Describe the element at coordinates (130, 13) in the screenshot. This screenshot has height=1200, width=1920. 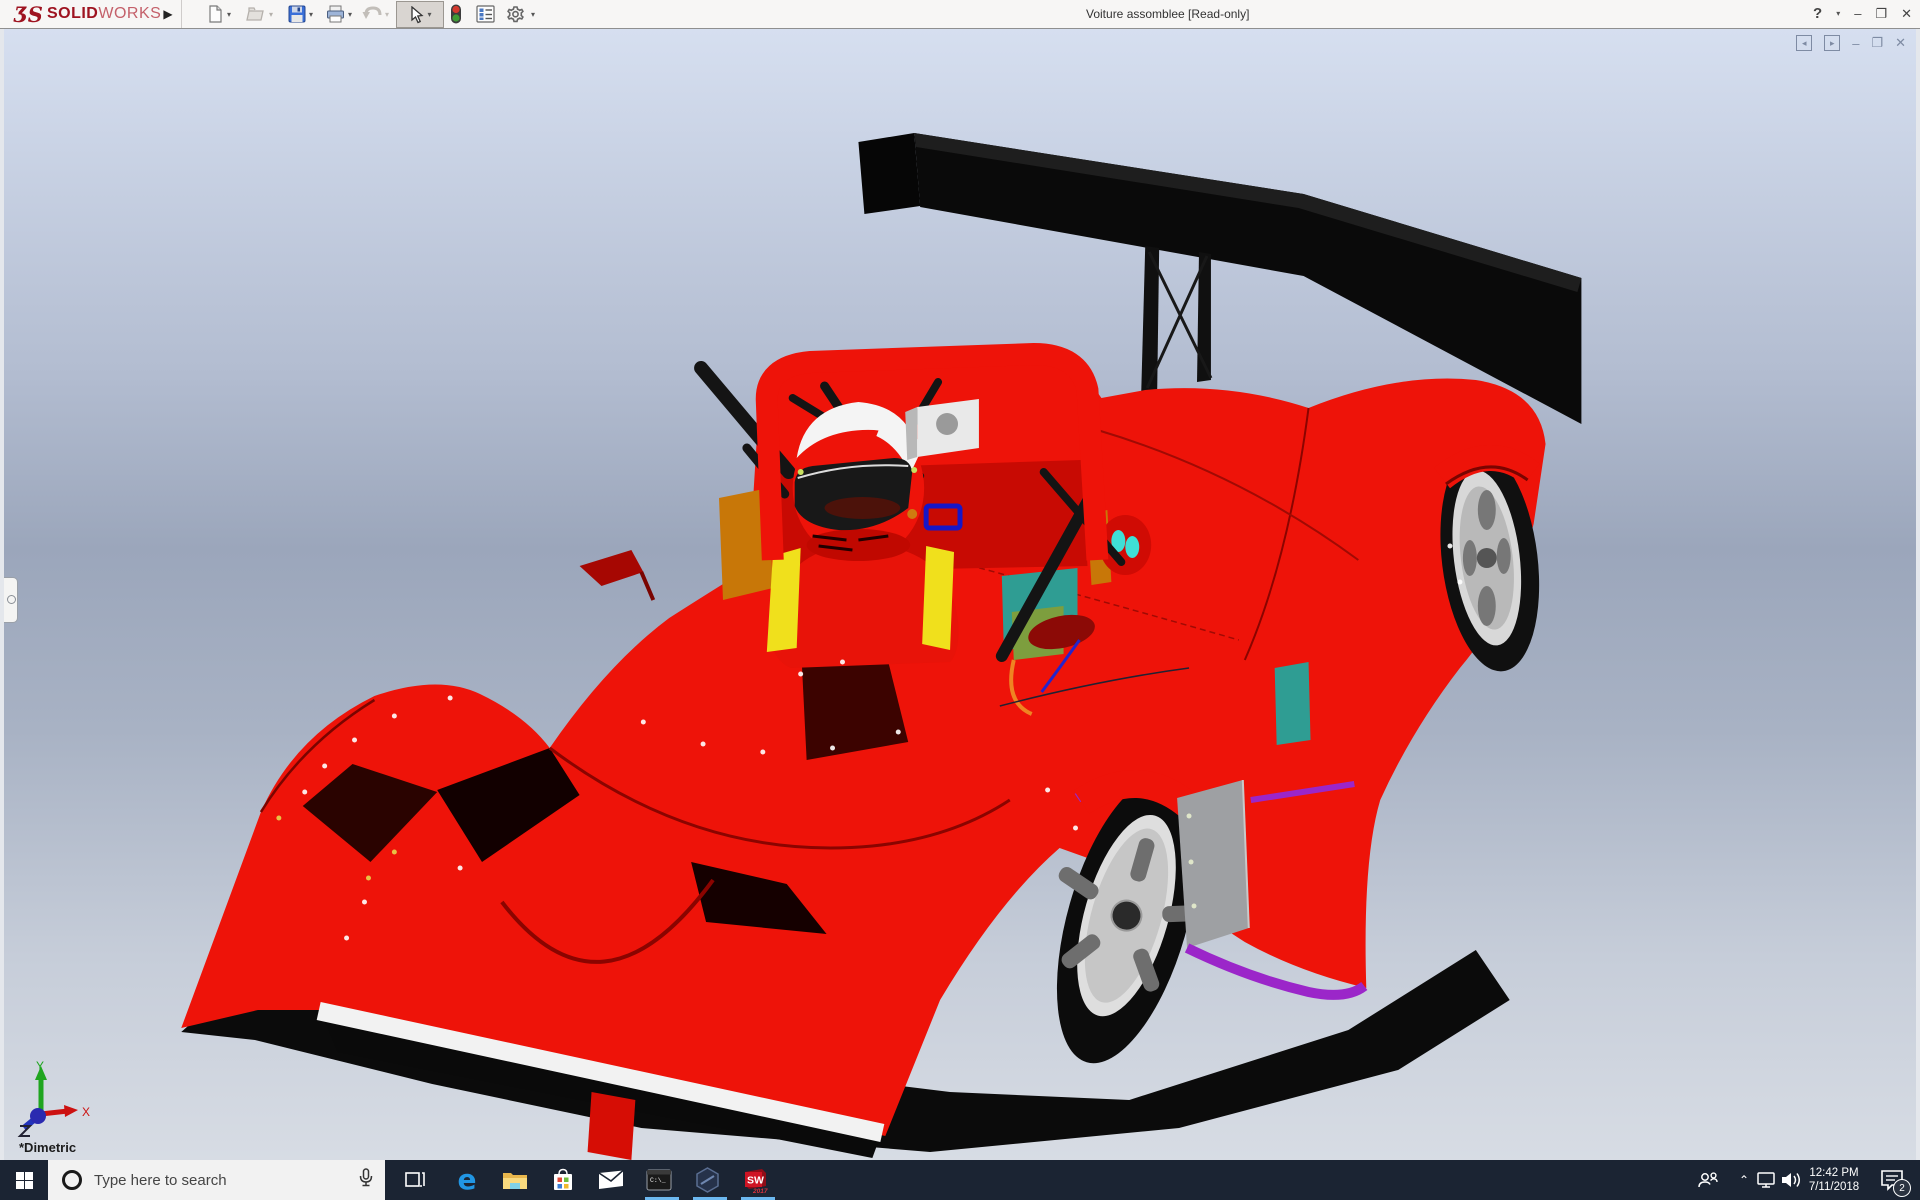
I see `brand-works-text: WORKS` at that location.